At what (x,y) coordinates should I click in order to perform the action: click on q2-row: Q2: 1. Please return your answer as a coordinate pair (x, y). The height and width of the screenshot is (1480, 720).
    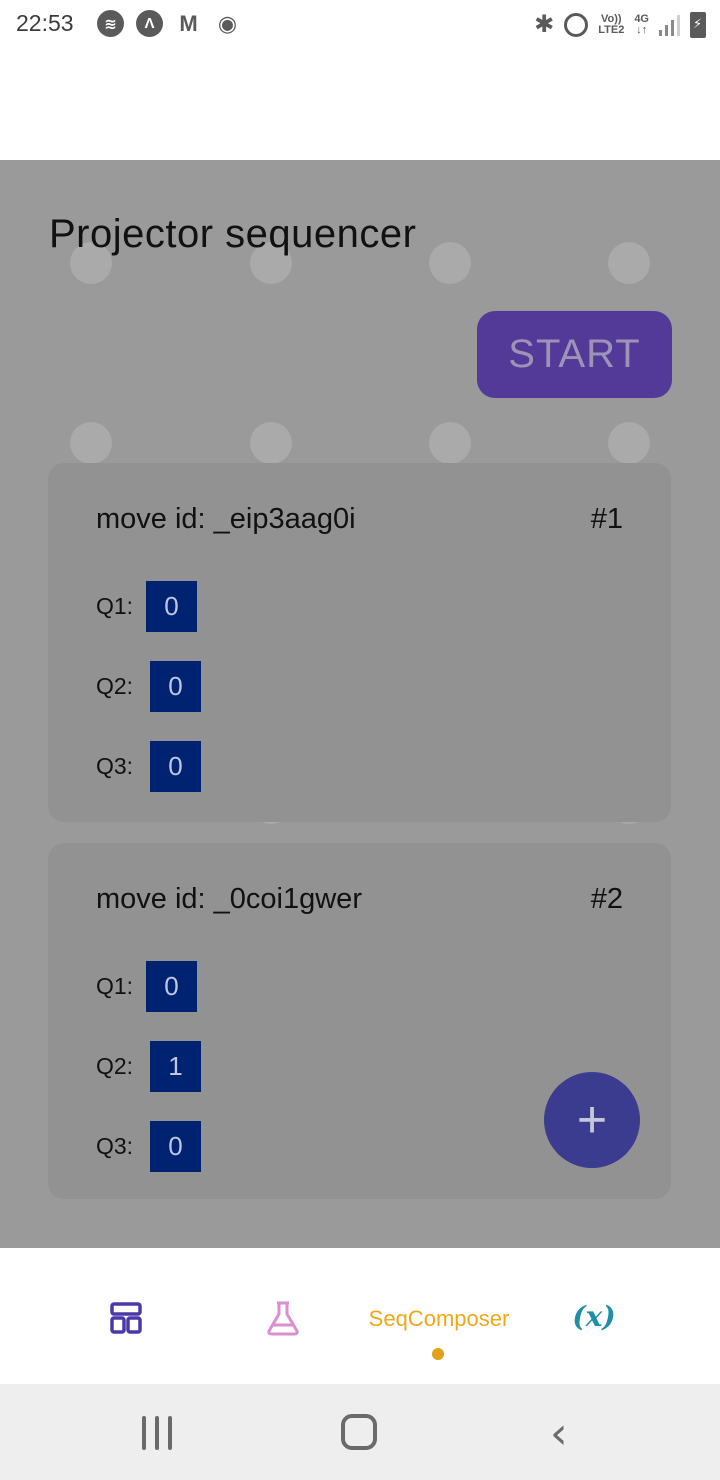
    Looking at the image, I should click on (148, 1066).